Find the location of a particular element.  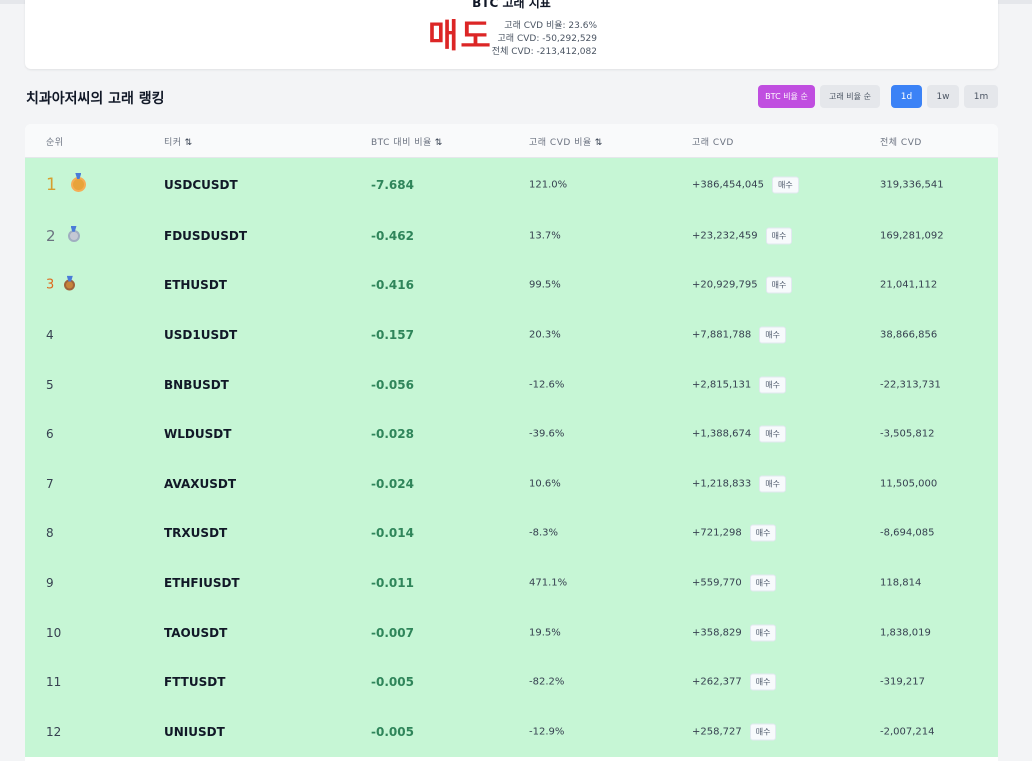

ticker-cell: ETHFIUSDT is located at coordinates (202, 582).